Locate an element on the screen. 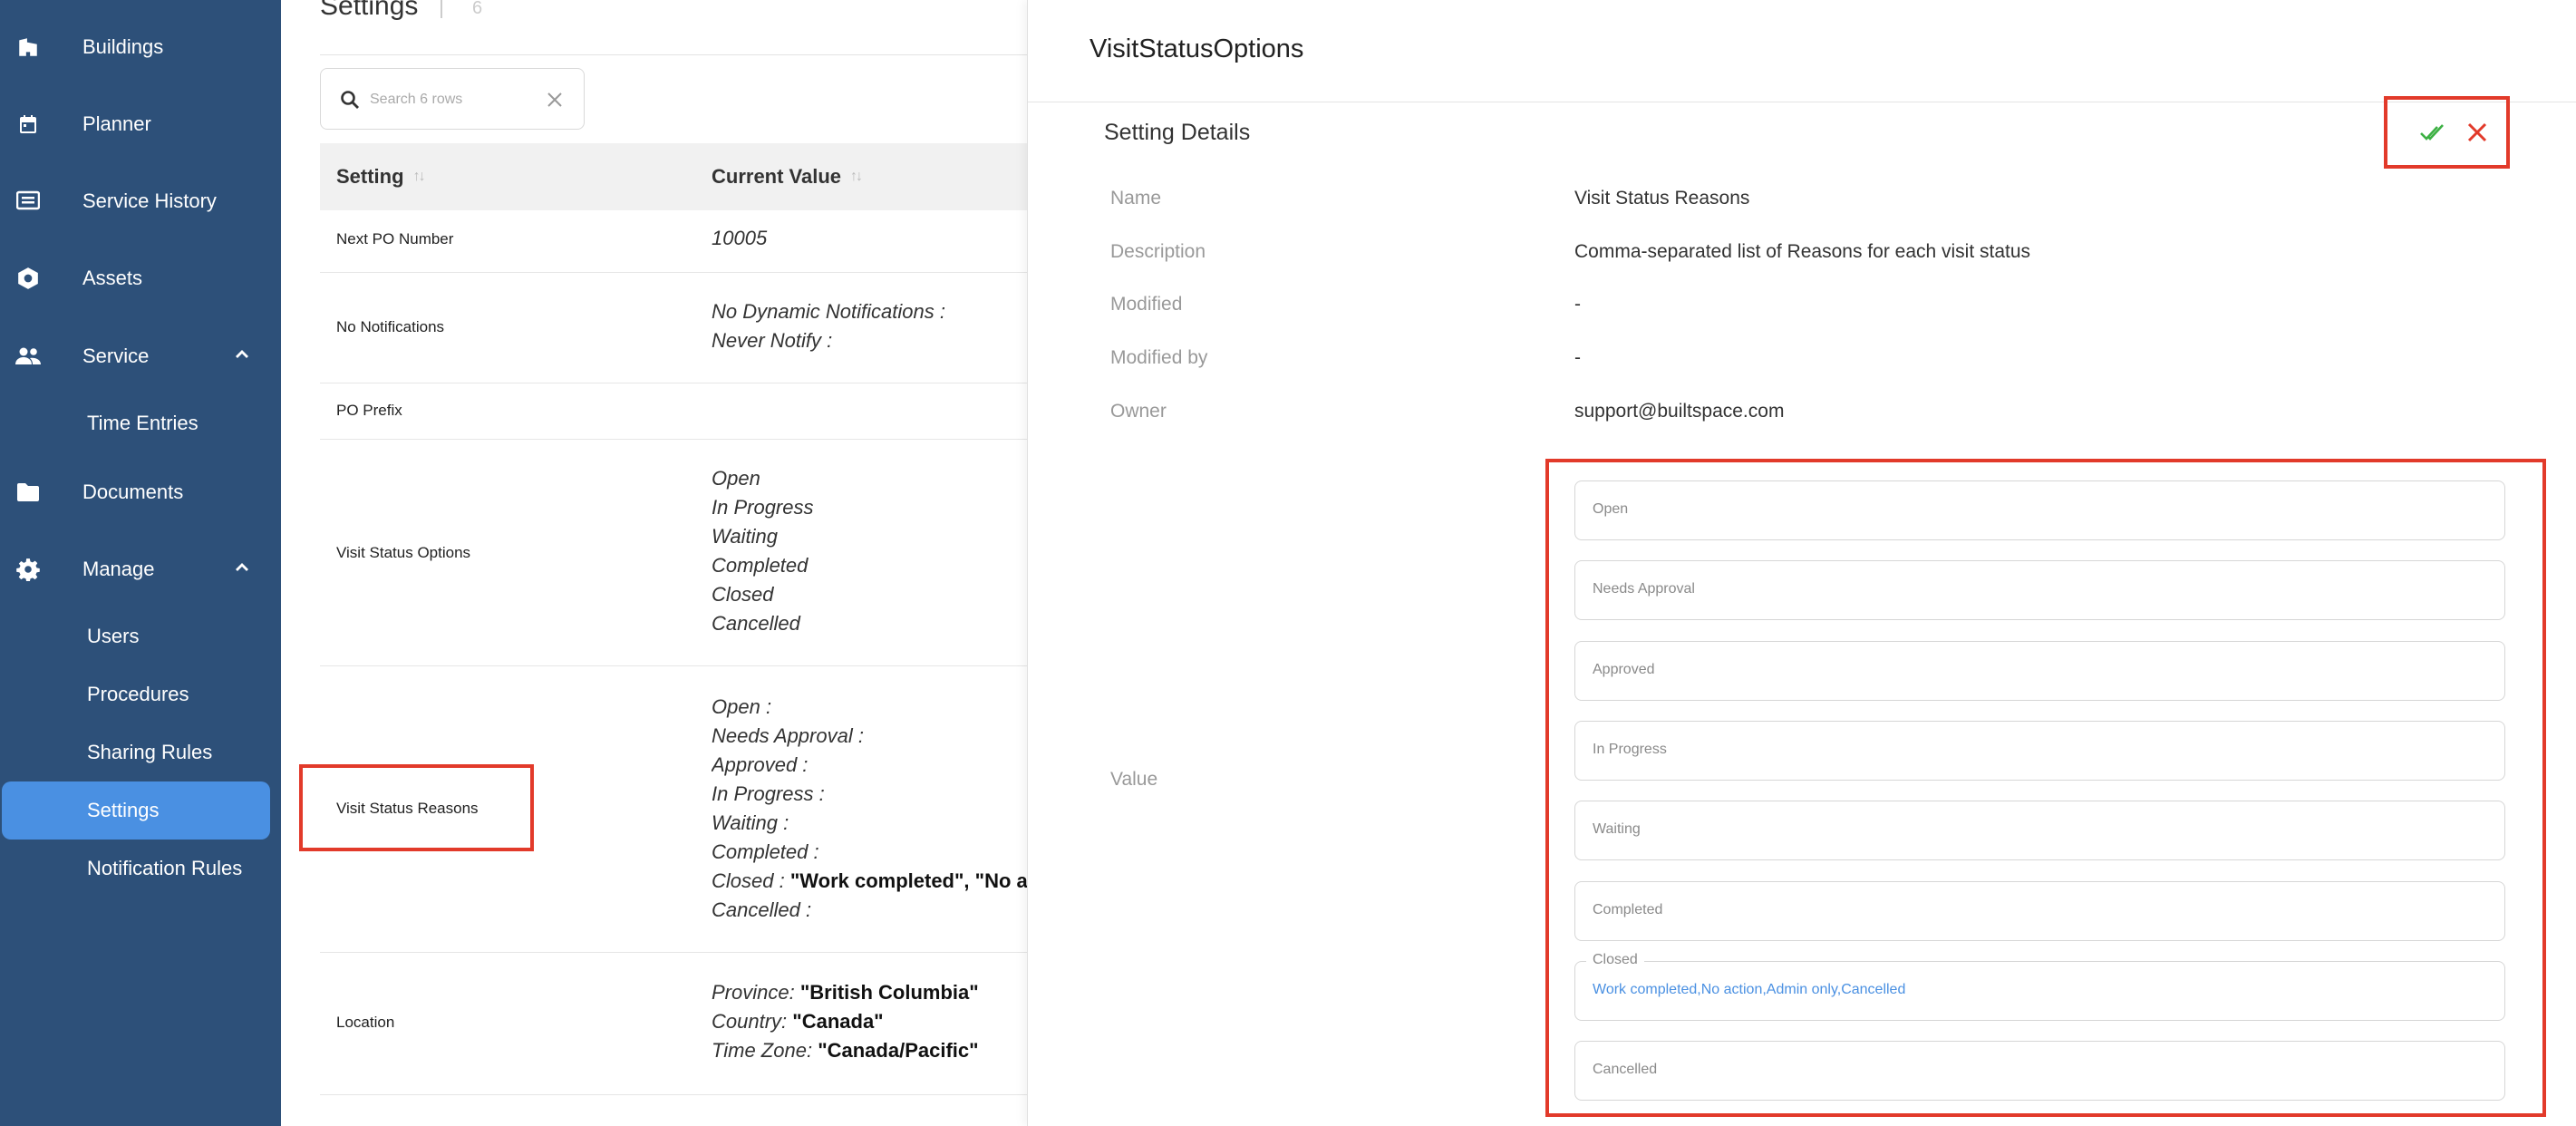  search-input is located at coordinates (451, 99).